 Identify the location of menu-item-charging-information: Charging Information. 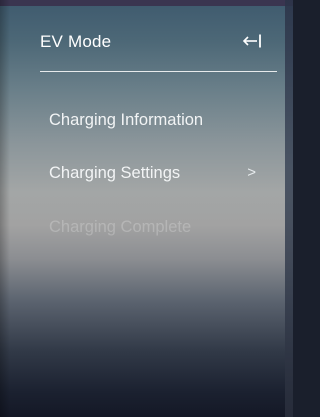
(161, 120).